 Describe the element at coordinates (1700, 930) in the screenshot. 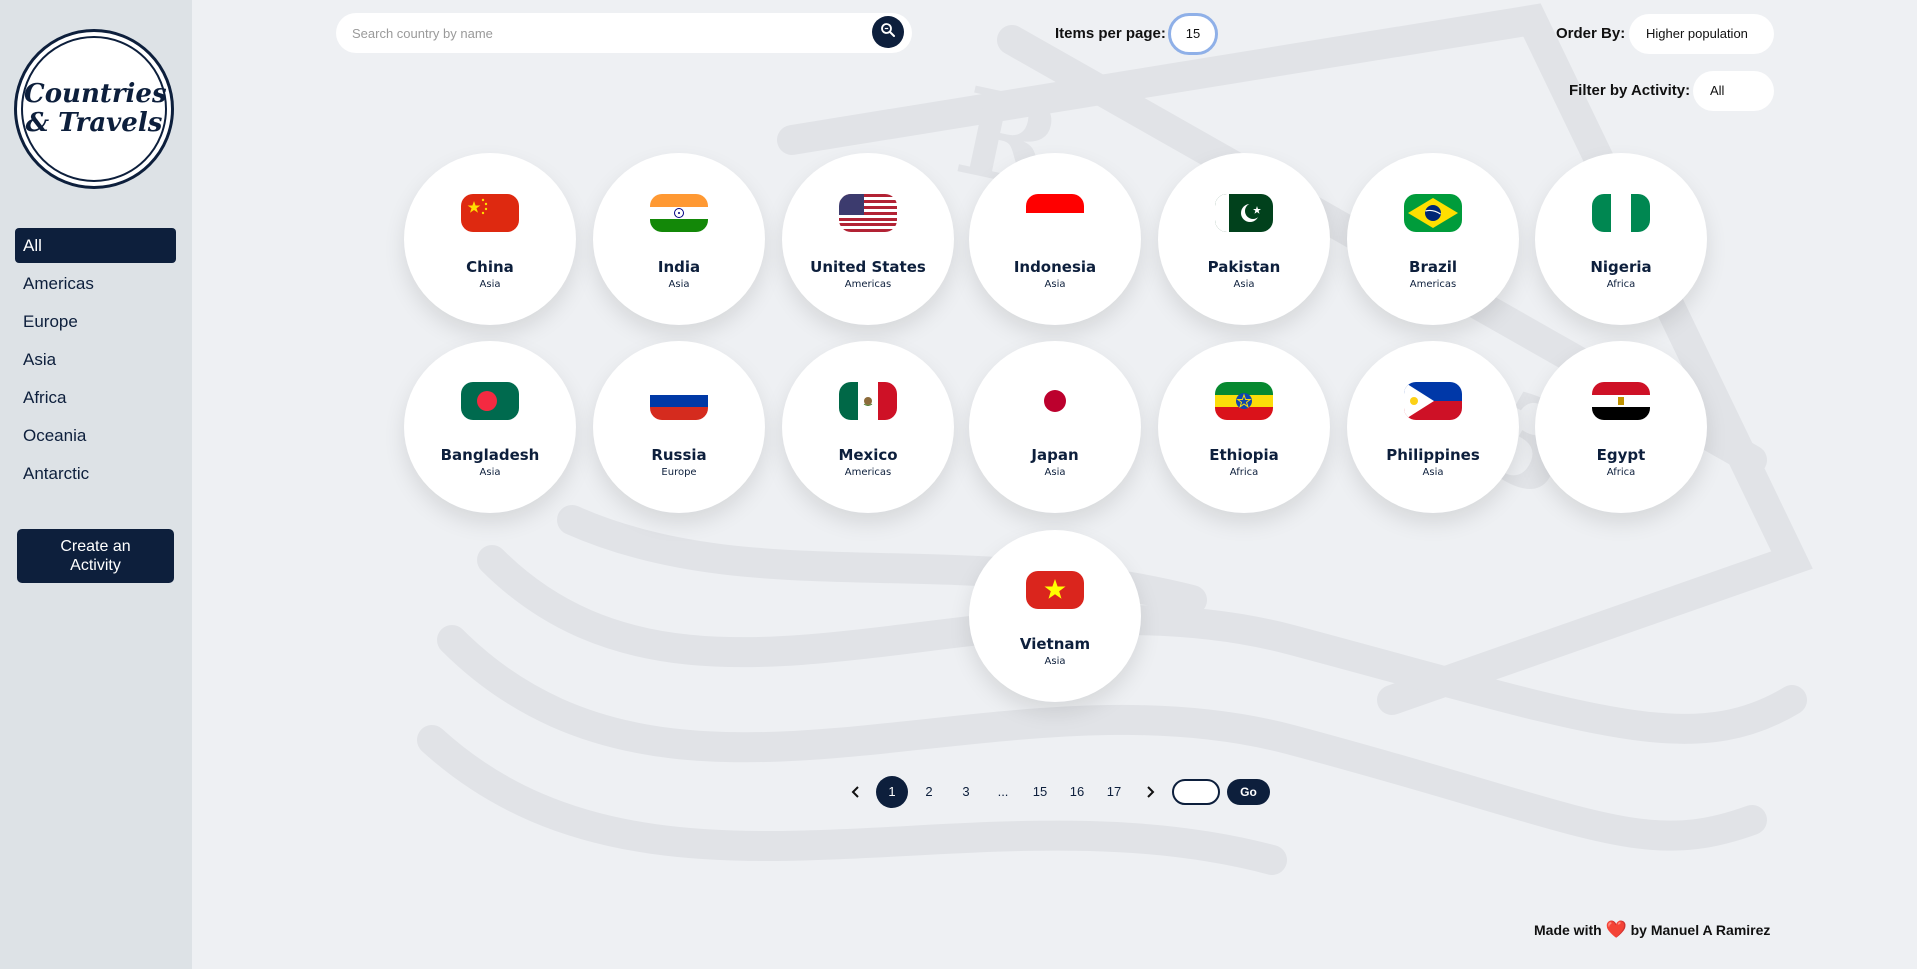

I see `footer-suffix: by Manuel A Ramirez` at that location.